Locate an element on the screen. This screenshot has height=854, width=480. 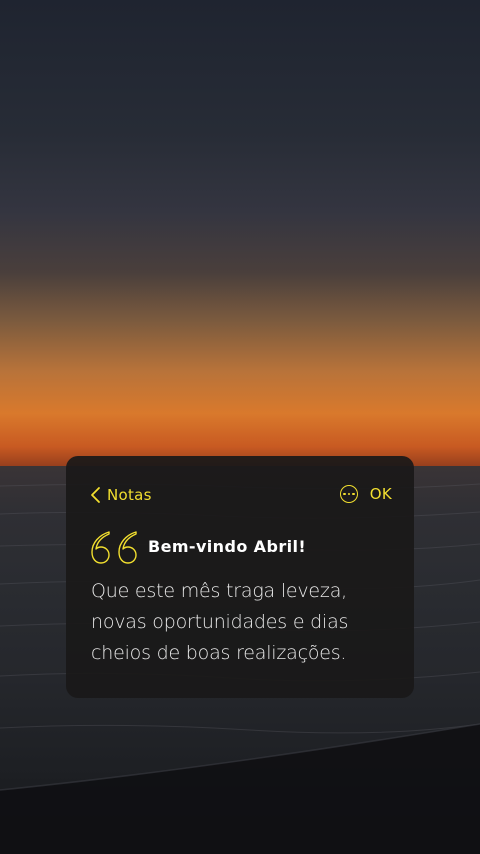
note-title: Bem-vindo Abril! is located at coordinates (227, 546).